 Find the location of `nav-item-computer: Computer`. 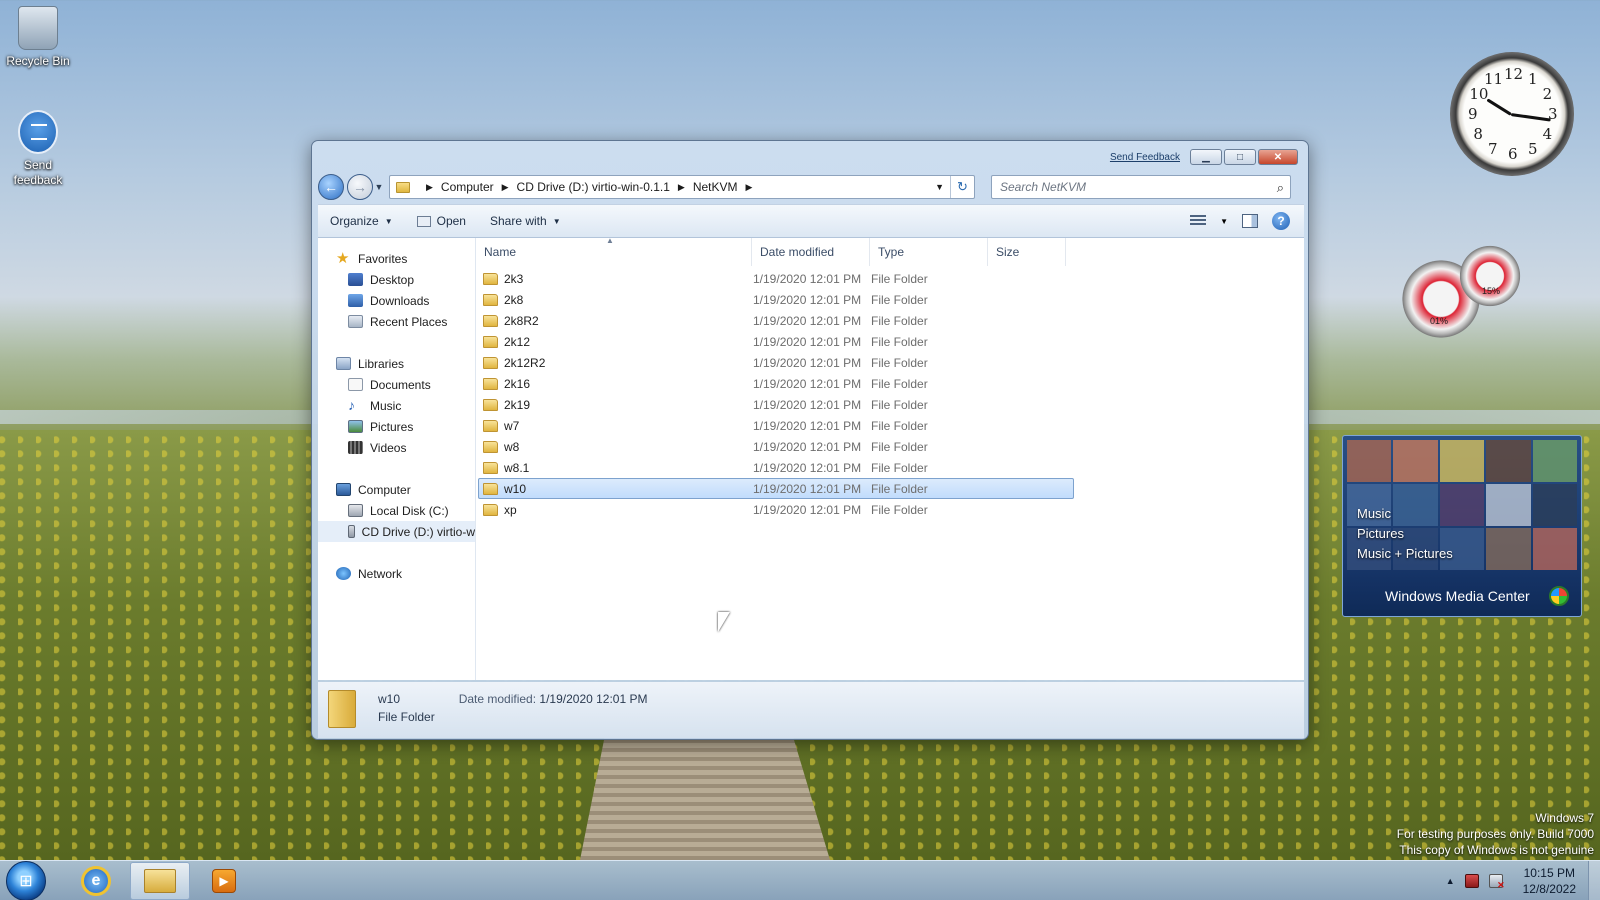

nav-item-computer: Computer is located at coordinates (396, 489).